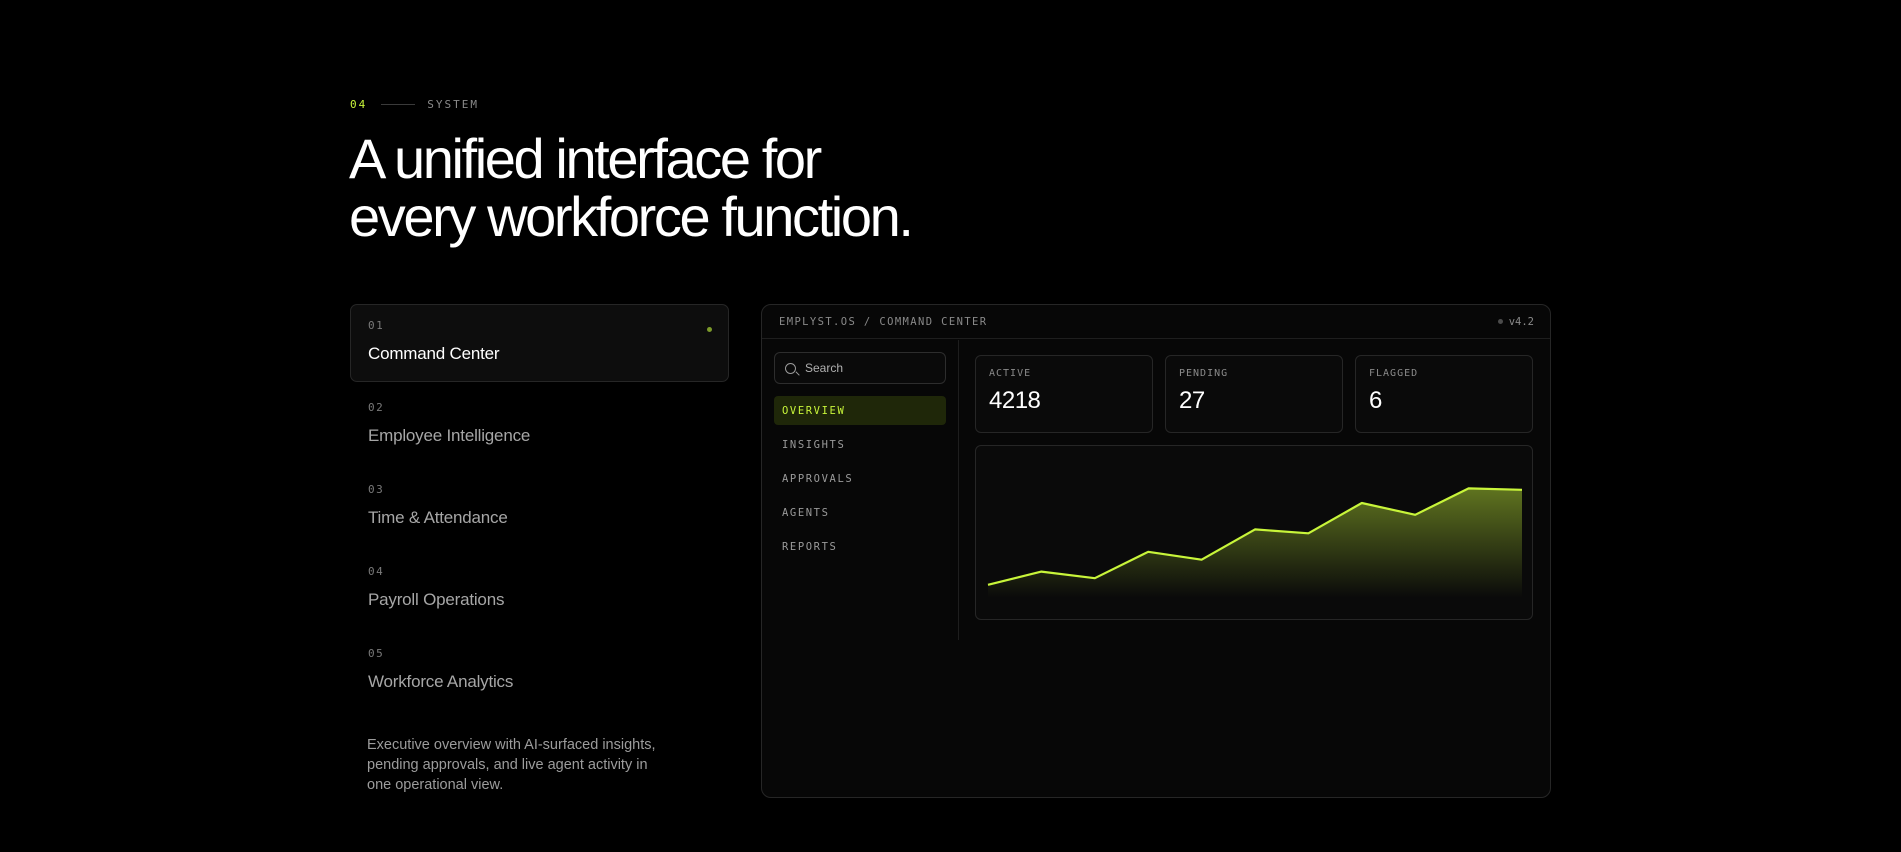  What do you see at coordinates (860, 444) in the screenshot?
I see `nav-item-insights: INSIGHTS` at bounding box center [860, 444].